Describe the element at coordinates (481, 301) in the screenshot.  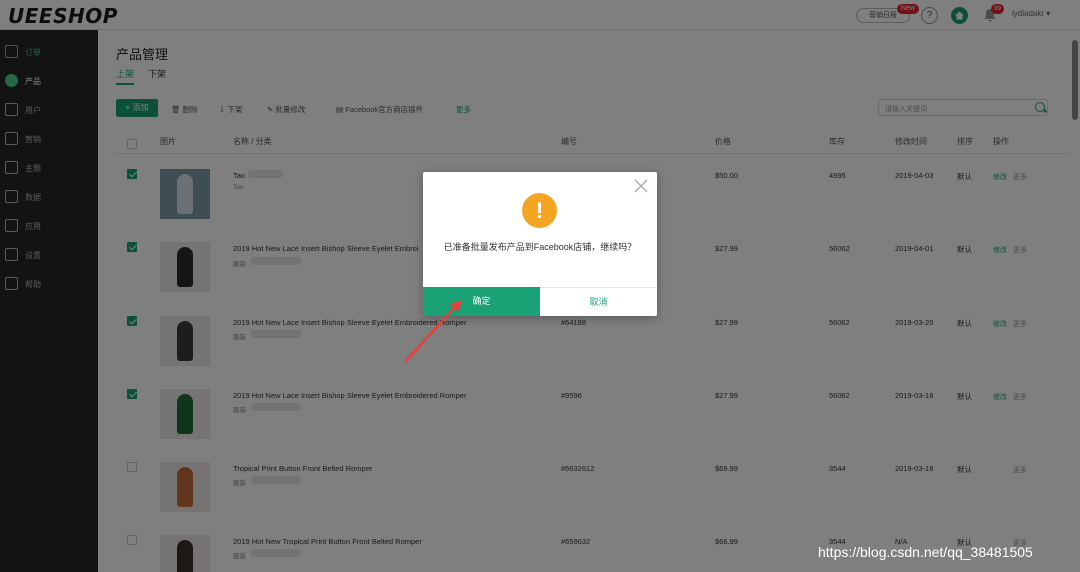
I see `confirm-button: 确定` at that location.